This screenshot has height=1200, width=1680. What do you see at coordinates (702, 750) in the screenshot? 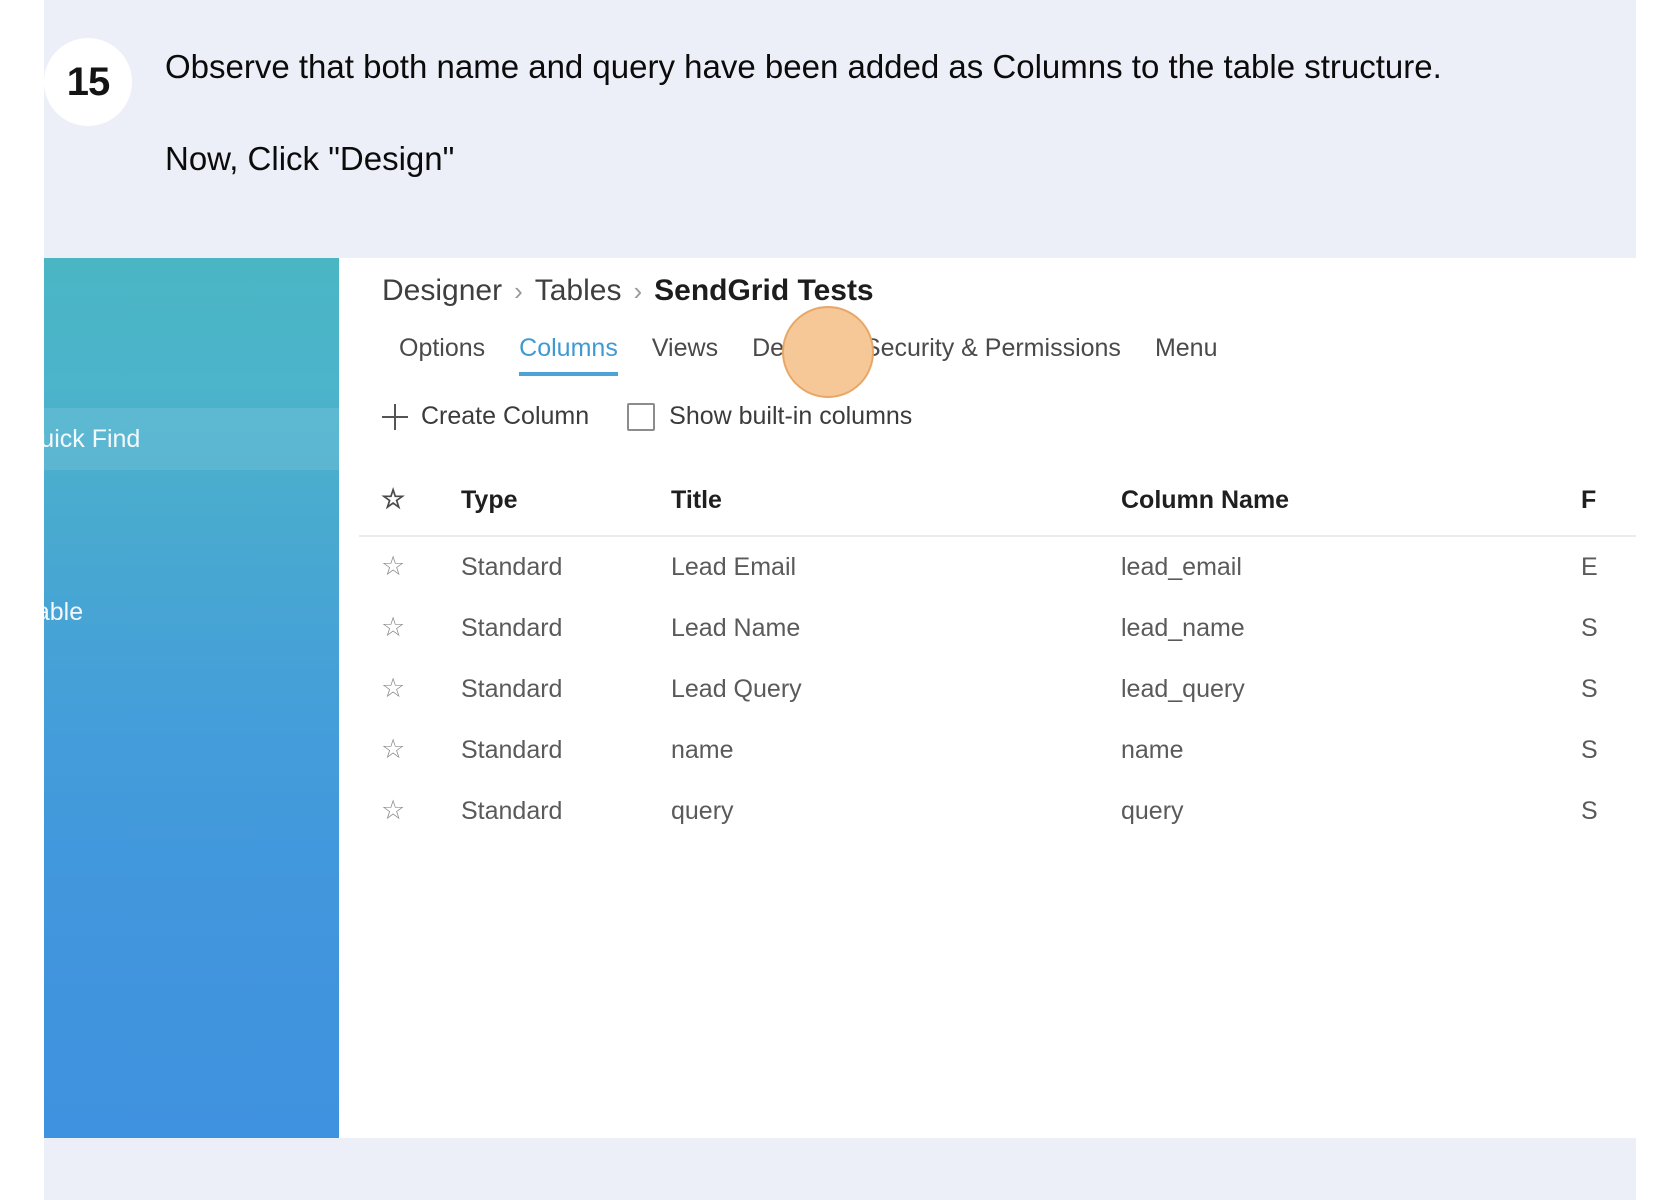
I see `row-title-cell: name` at bounding box center [702, 750].